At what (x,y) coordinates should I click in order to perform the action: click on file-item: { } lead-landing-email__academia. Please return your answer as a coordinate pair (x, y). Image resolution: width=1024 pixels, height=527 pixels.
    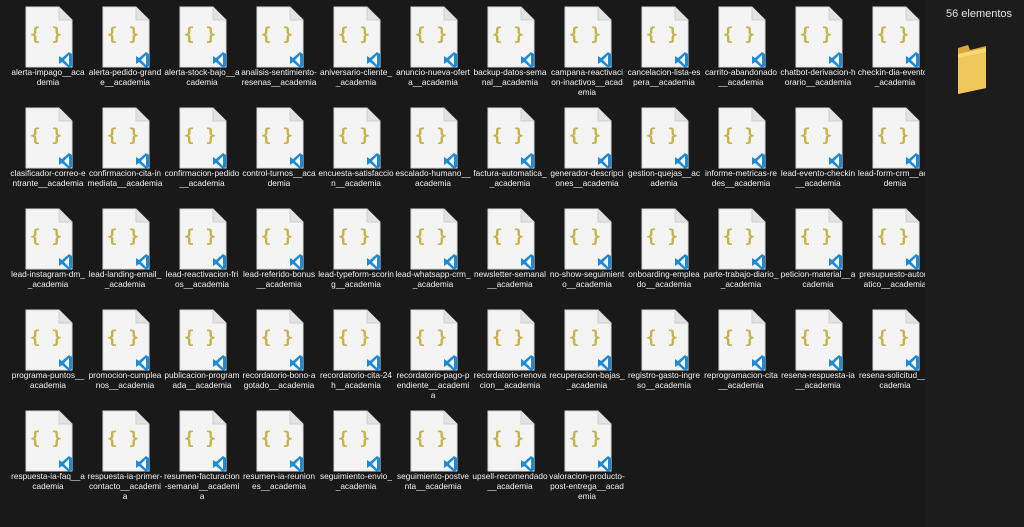
    Looking at the image, I should click on (125, 252).